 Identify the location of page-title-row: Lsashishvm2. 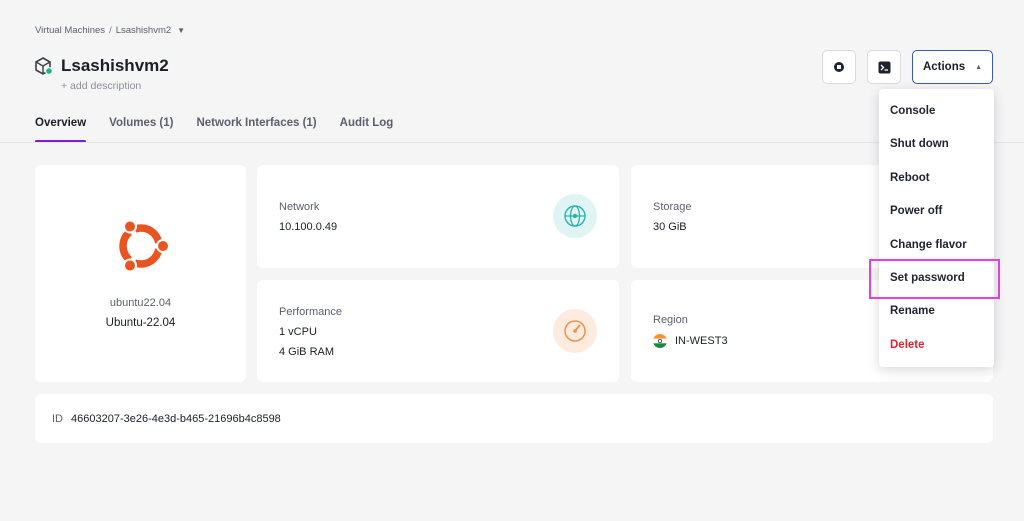
(102, 66).